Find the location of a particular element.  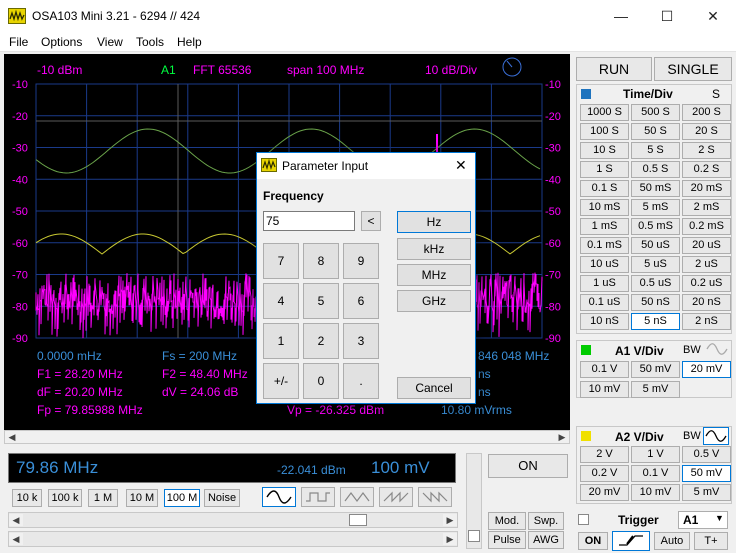

slider-left-icon: ◀ is located at coordinates (16, 520).